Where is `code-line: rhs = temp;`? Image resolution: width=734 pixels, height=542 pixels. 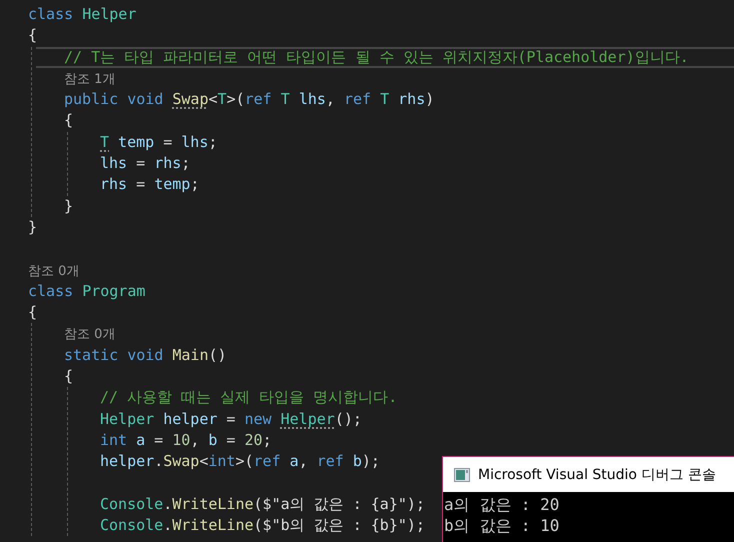 code-line: rhs = temp; is located at coordinates (150, 185).